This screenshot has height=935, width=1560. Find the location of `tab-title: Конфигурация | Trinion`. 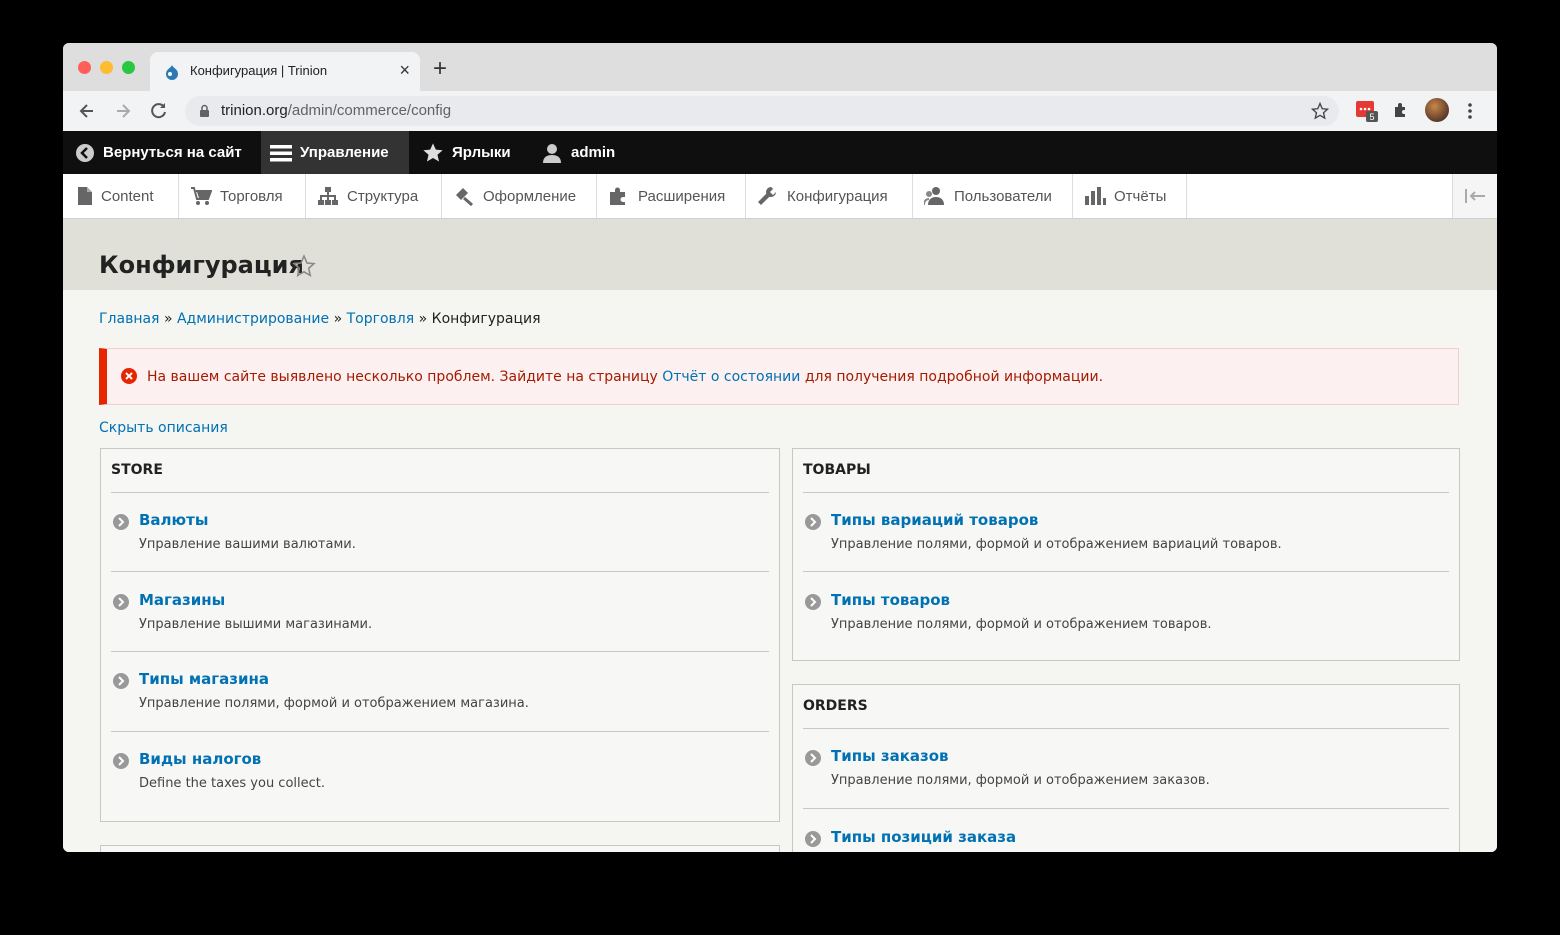

tab-title: Конфигурация | Trinion is located at coordinates (259, 70).